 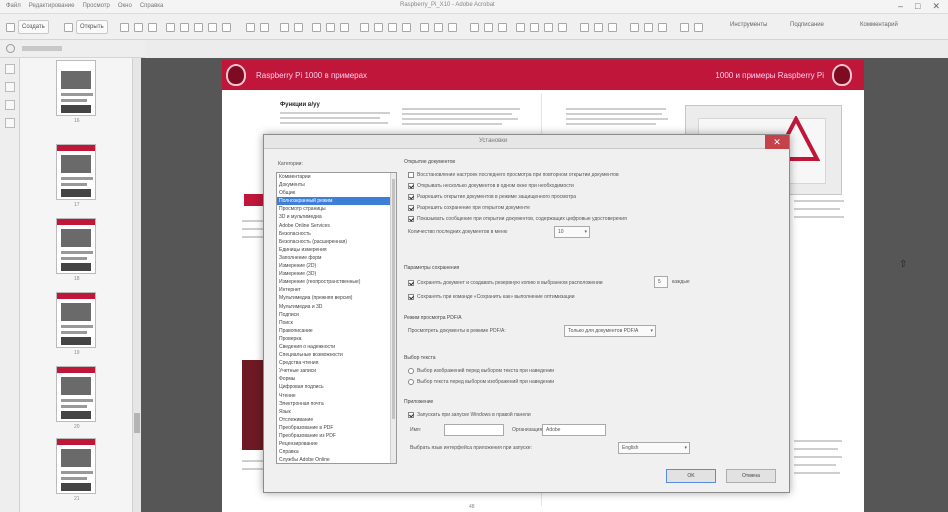 I want to click on category-item: Средства чтения, so click(x=336, y=363).